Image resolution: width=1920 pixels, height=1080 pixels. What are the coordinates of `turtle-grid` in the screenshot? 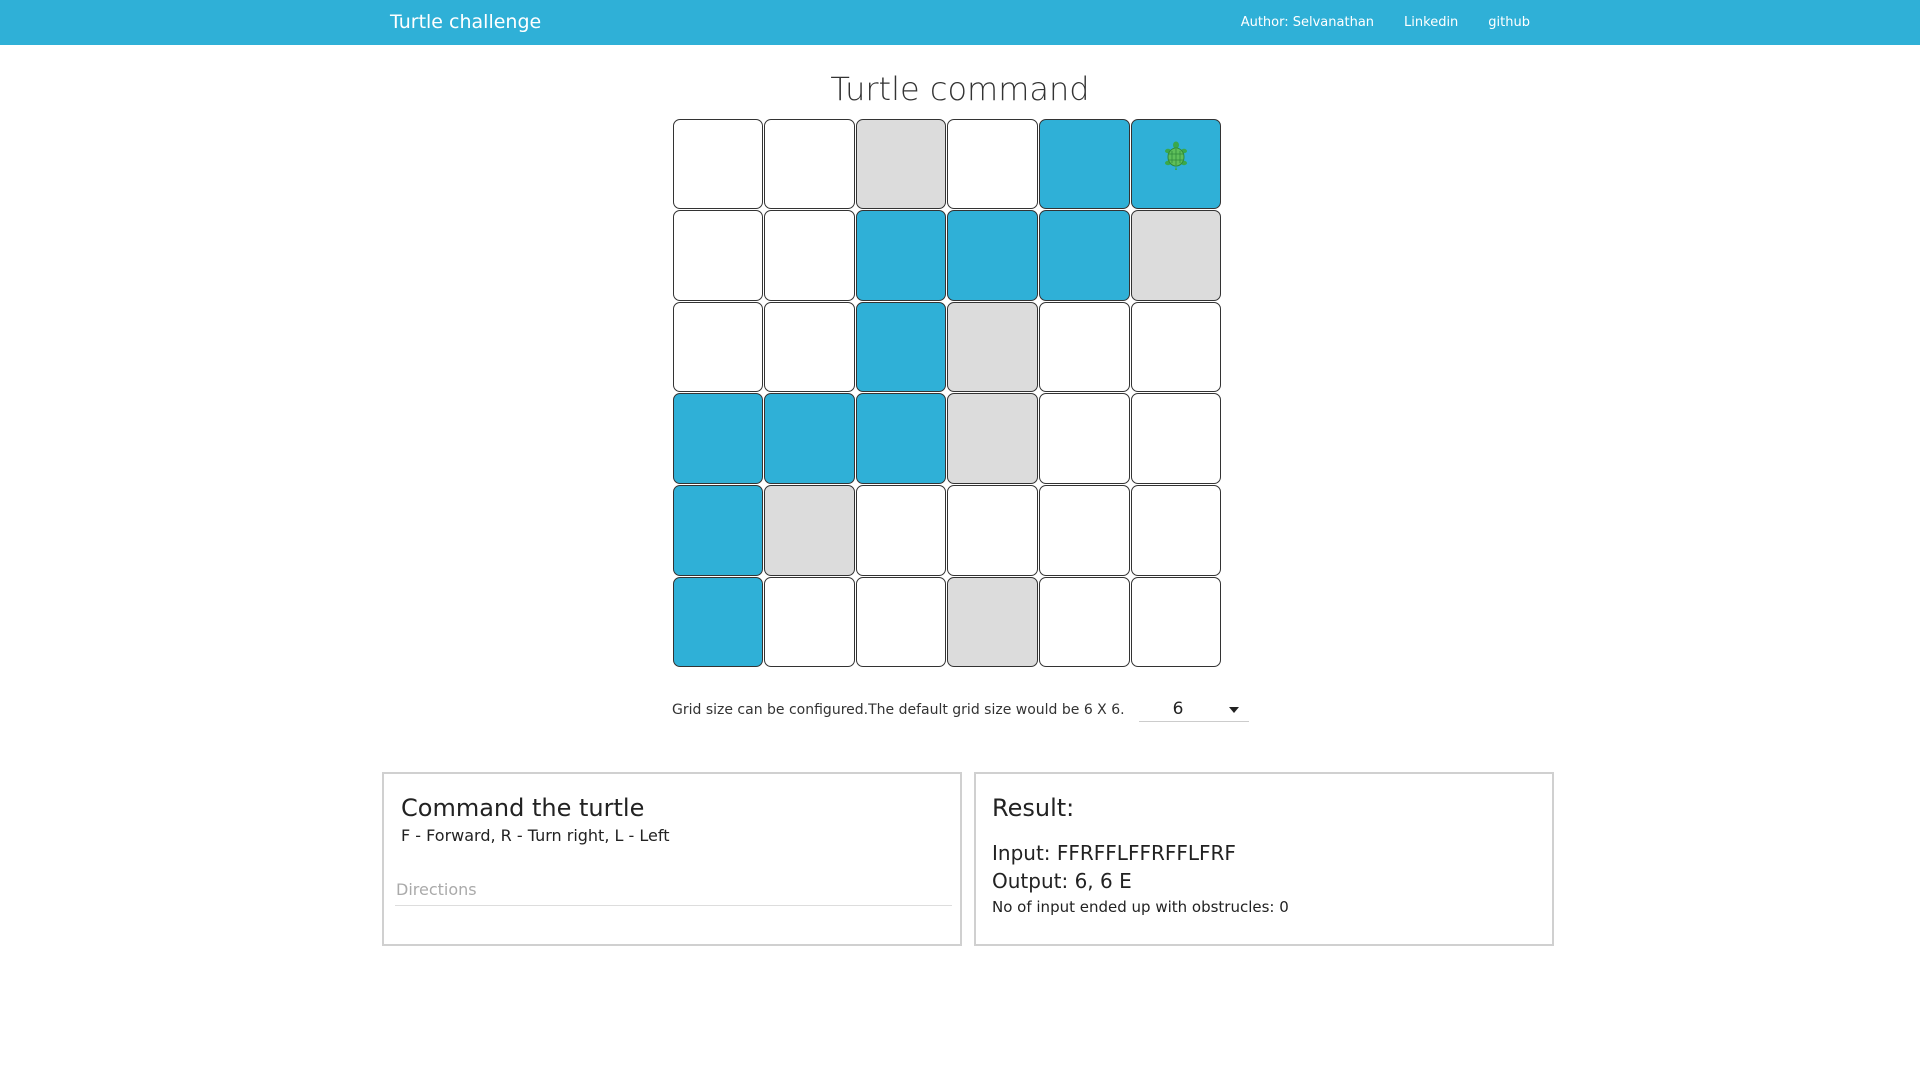 It's located at (947, 393).